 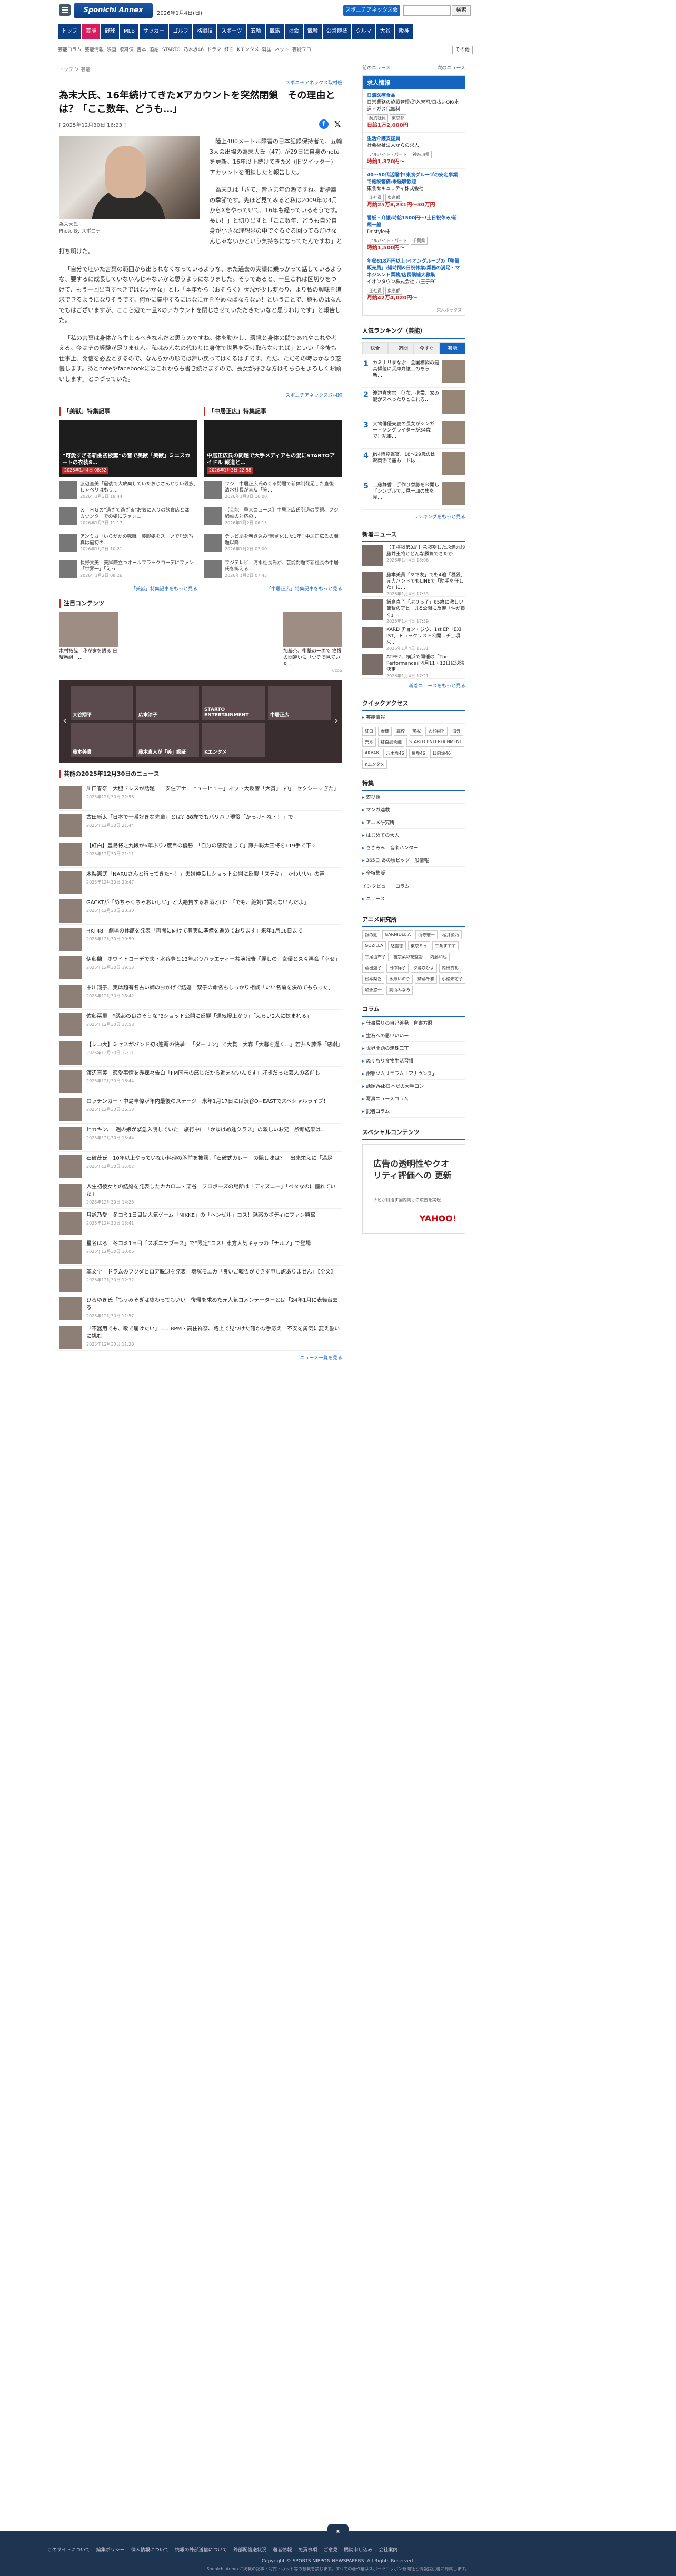 What do you see at coordinates (330, 2549) in the screenshot?
I see `footer-link: ご意見` at bounding box center [330, 2549].